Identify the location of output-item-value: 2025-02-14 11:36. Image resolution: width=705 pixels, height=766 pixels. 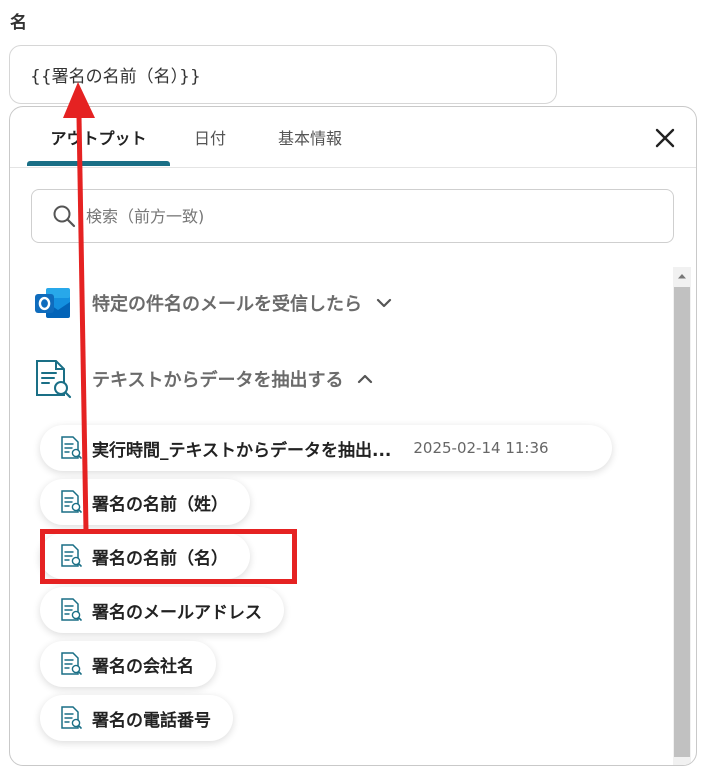
(481, 448).